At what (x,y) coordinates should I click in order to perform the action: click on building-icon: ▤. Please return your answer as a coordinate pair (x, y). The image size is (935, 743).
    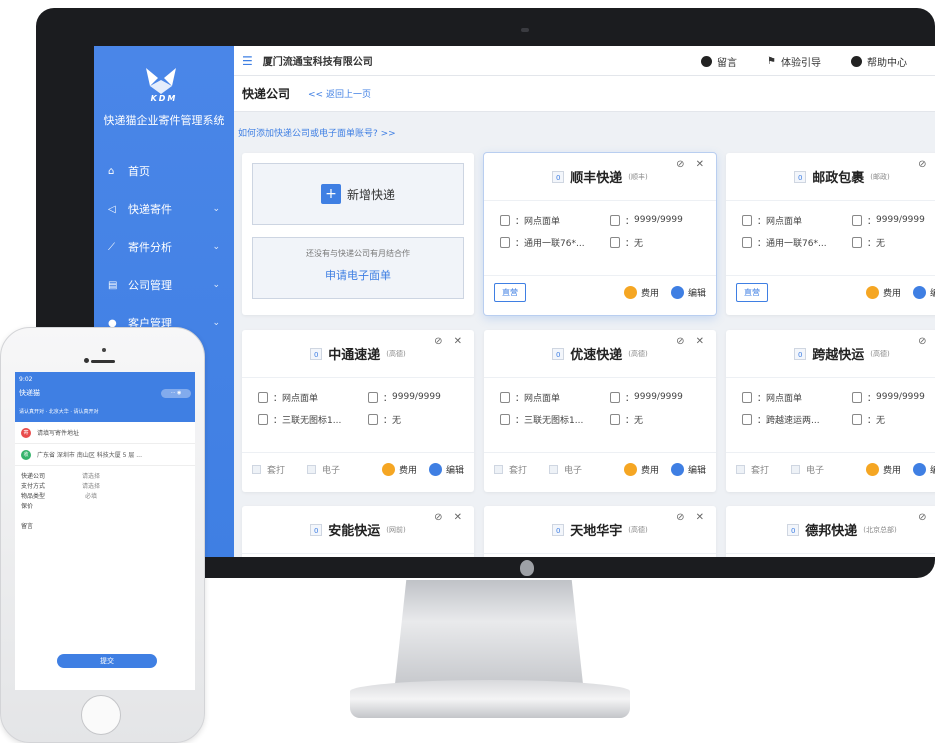
    Looking at the image, I should click on (113, 285).